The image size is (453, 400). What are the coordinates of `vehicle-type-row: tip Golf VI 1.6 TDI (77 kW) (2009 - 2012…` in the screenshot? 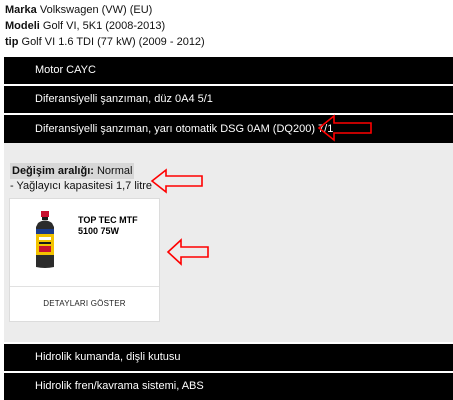 It's located at (105, 42).